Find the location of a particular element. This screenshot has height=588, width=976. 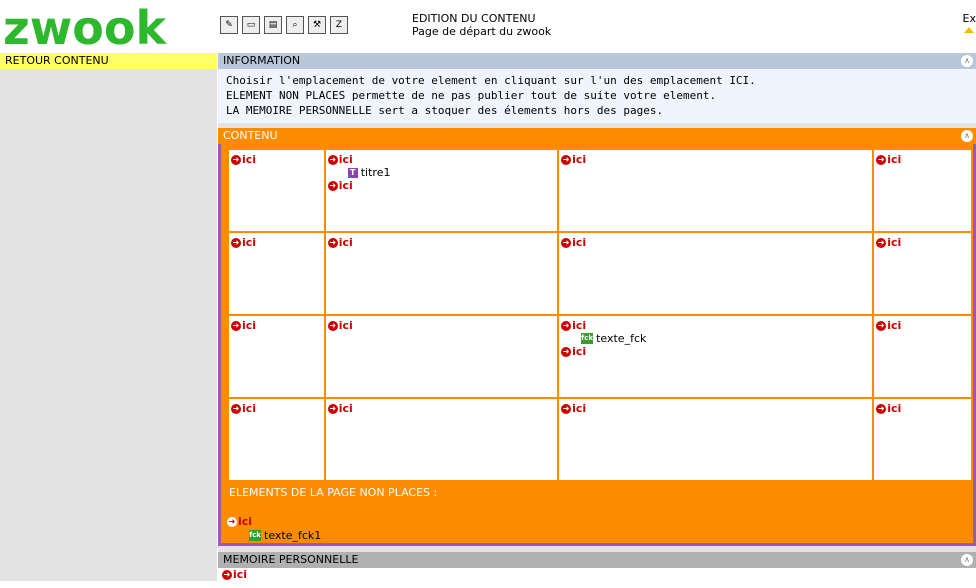

exit-label: Ex is located at coordinates (969, 18).